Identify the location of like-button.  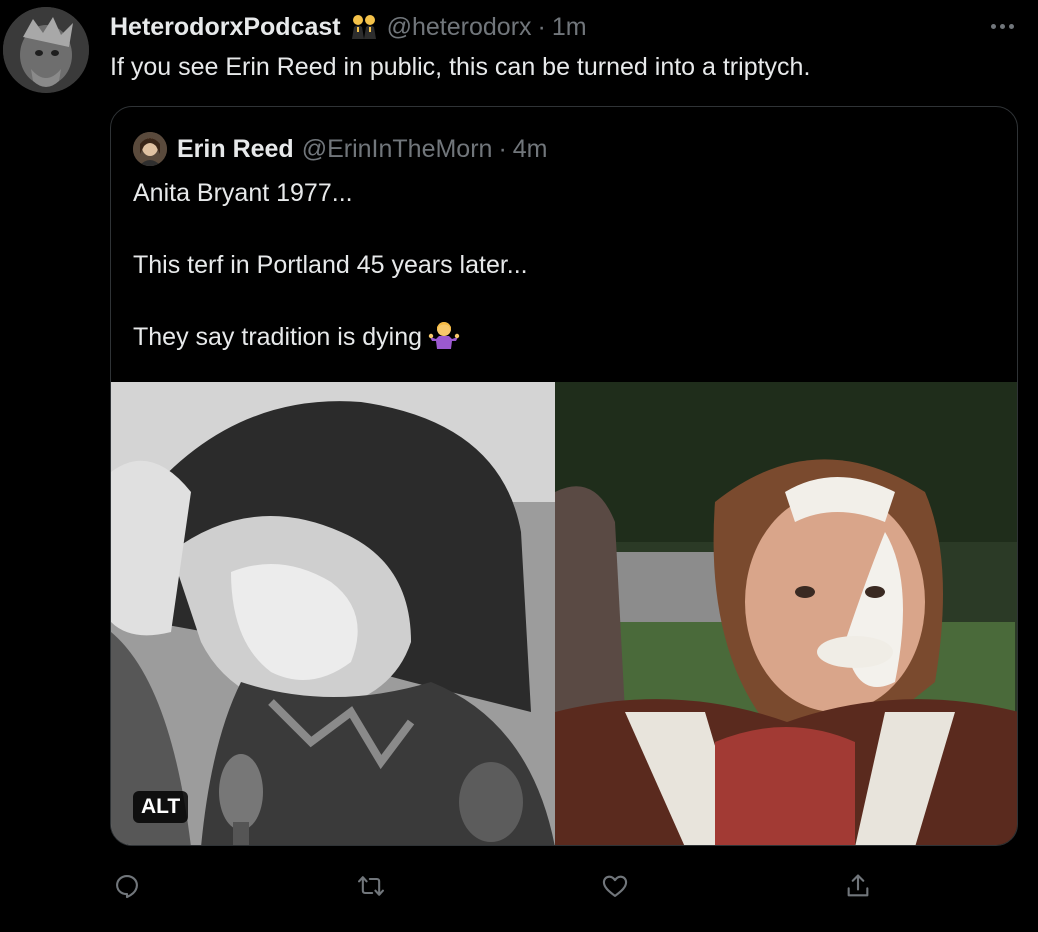
(615, 886).